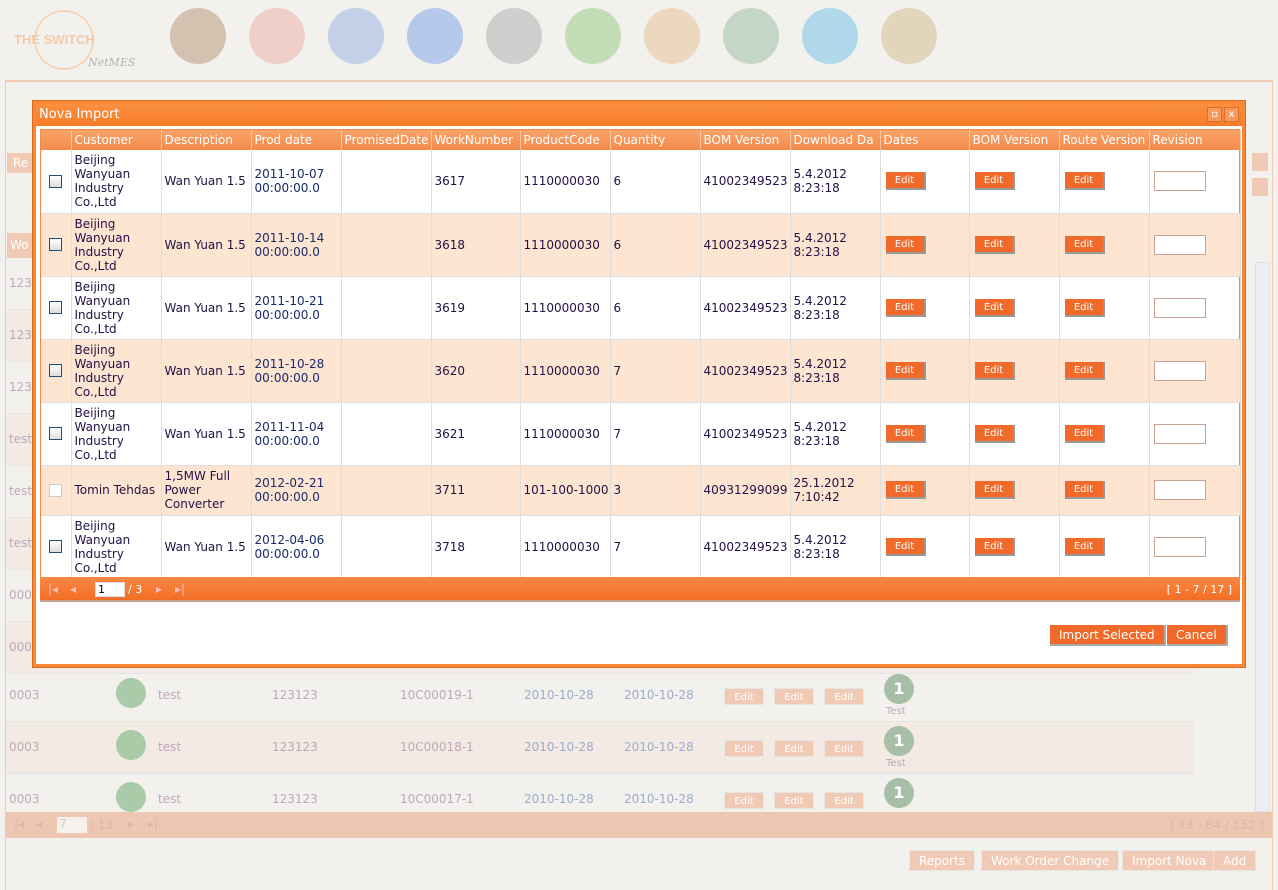 This screenshot has width=1278, height=890. What do you see at coordinates (1104, 140) in the screenshot?
I see `column-header: Route Version` at bounding box center [1104, 140].